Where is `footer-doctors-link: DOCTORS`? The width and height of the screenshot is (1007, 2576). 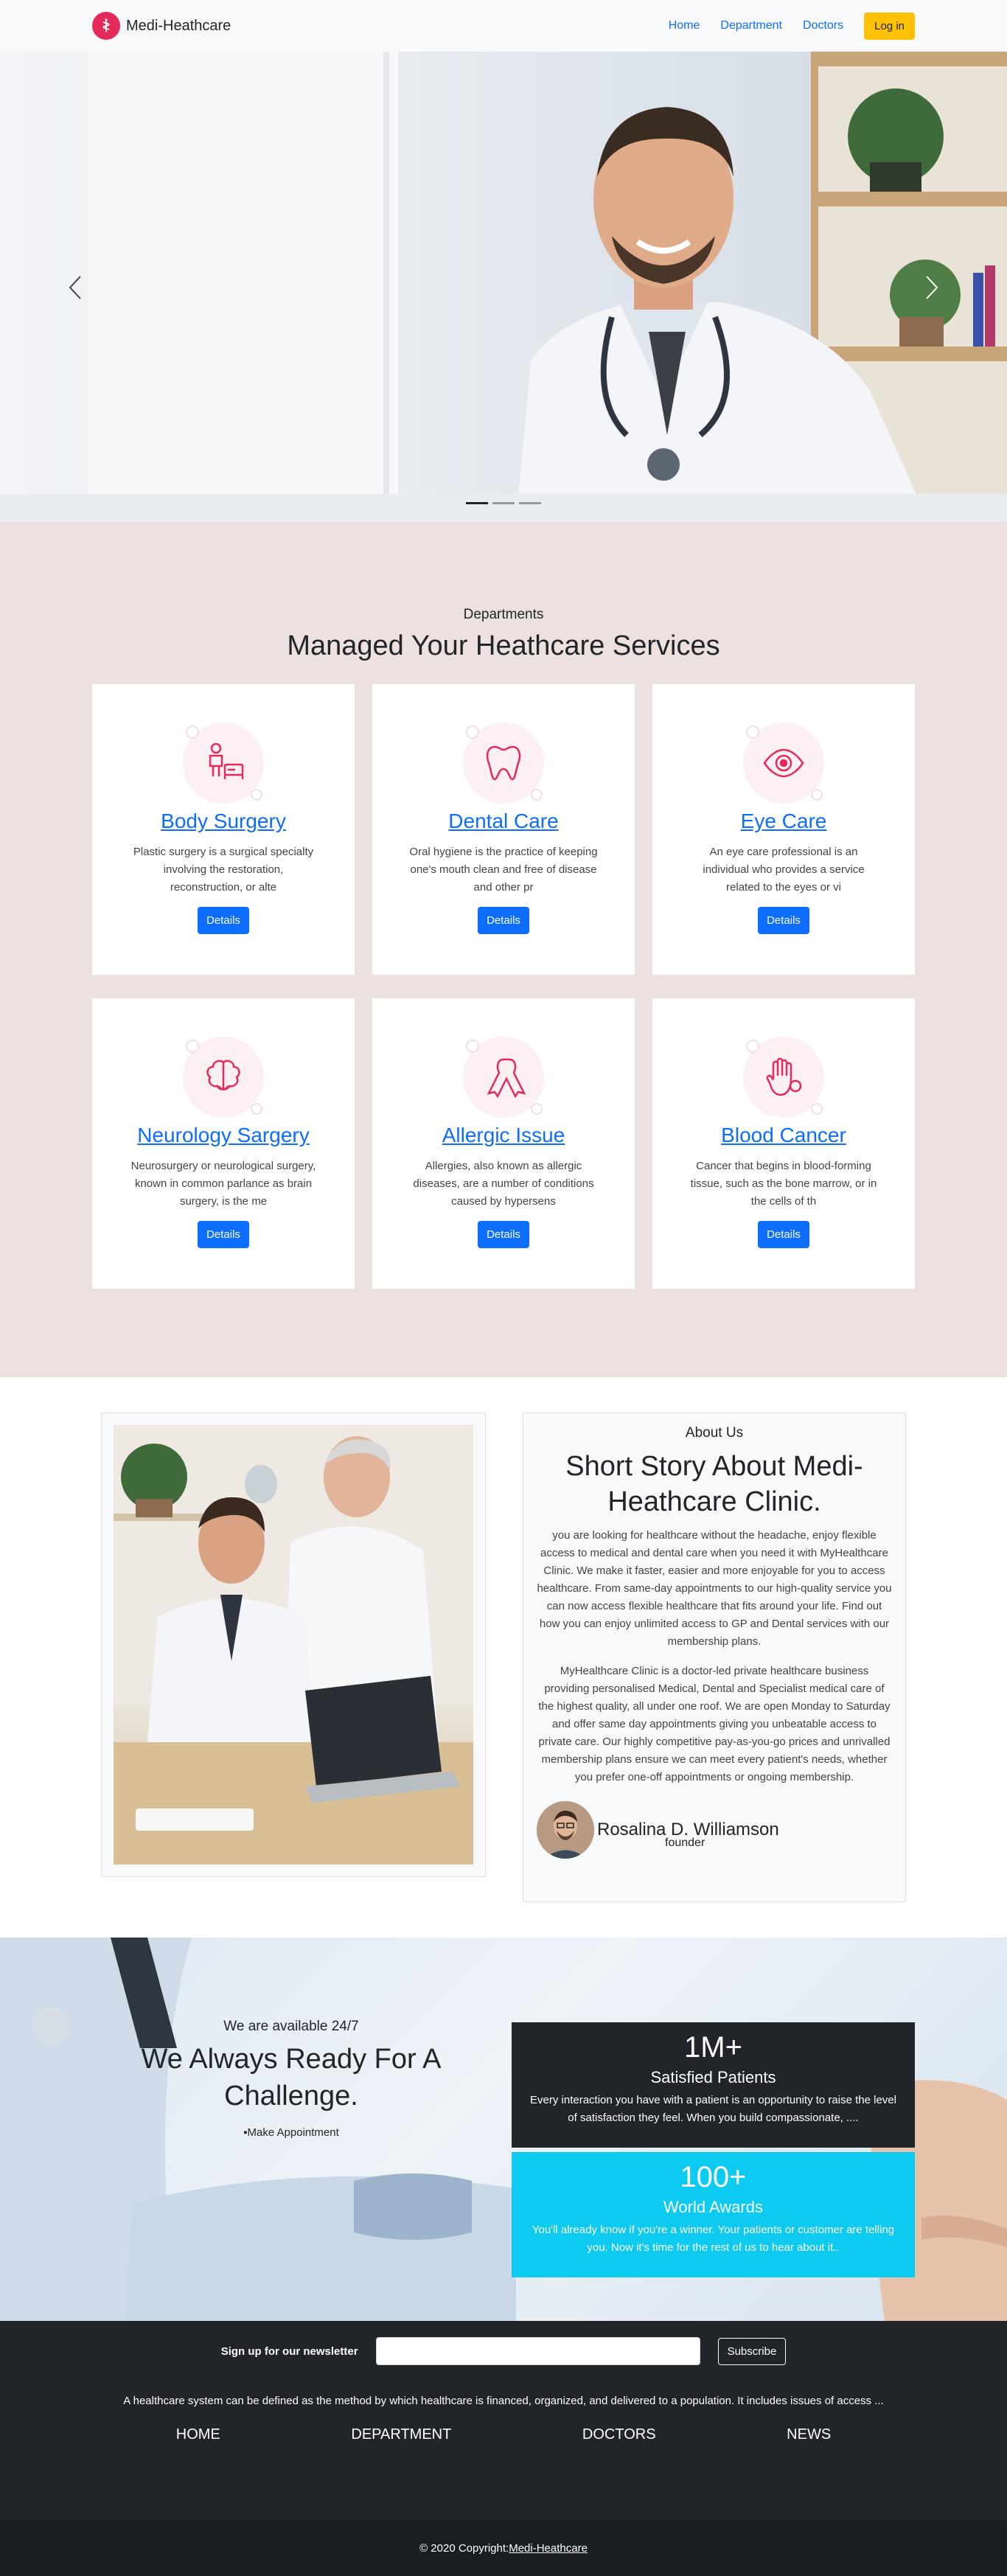 footer-doctors-link: DOCTORS is located at coordinates (619, 2434).